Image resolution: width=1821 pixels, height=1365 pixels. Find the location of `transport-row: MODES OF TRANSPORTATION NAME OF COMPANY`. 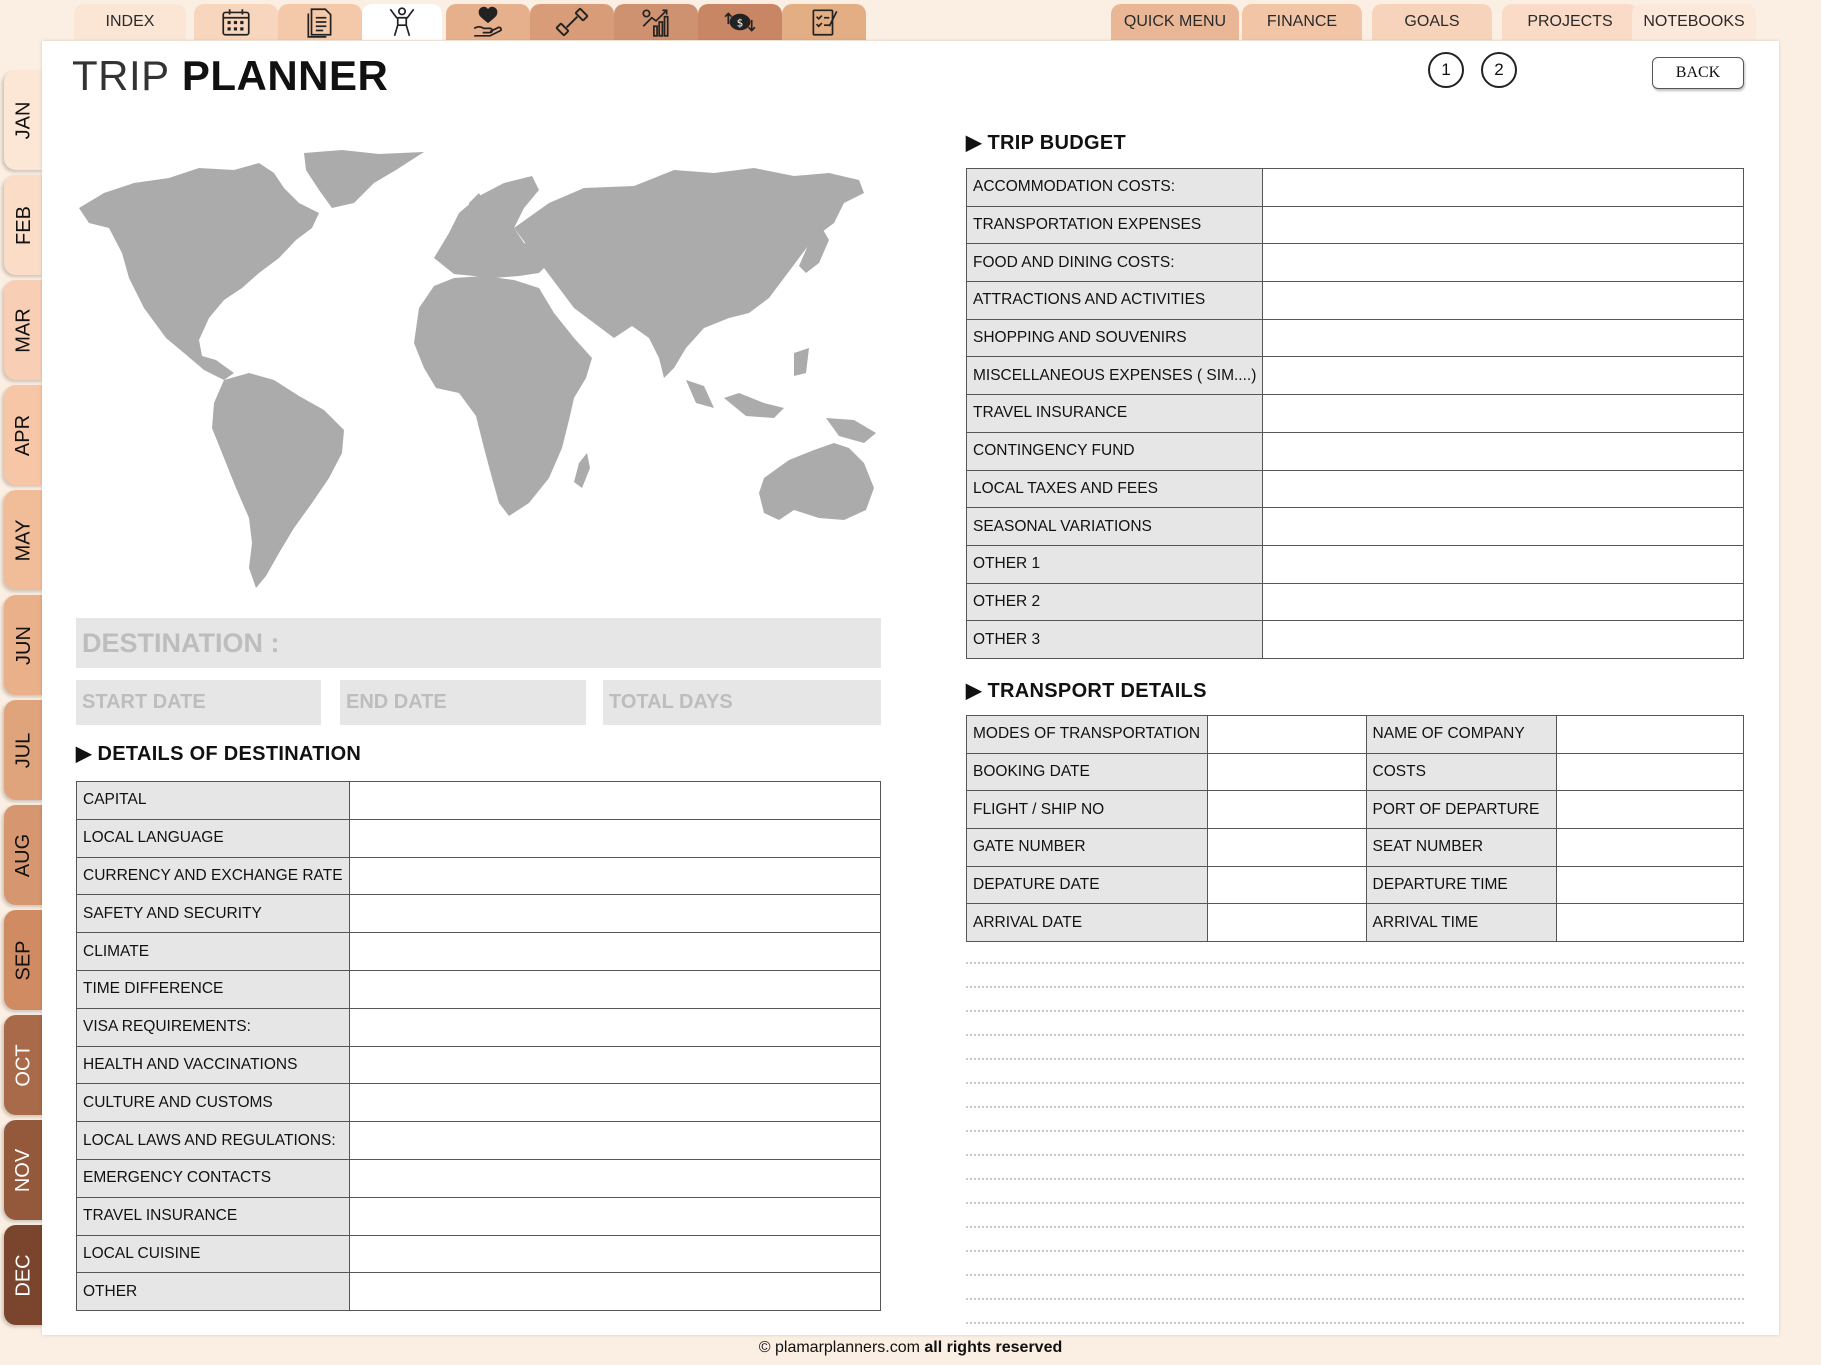

transport-row: MODES OF TRANSPORTATION NAME OF COMPANY is located at coordinates (1355, 734).